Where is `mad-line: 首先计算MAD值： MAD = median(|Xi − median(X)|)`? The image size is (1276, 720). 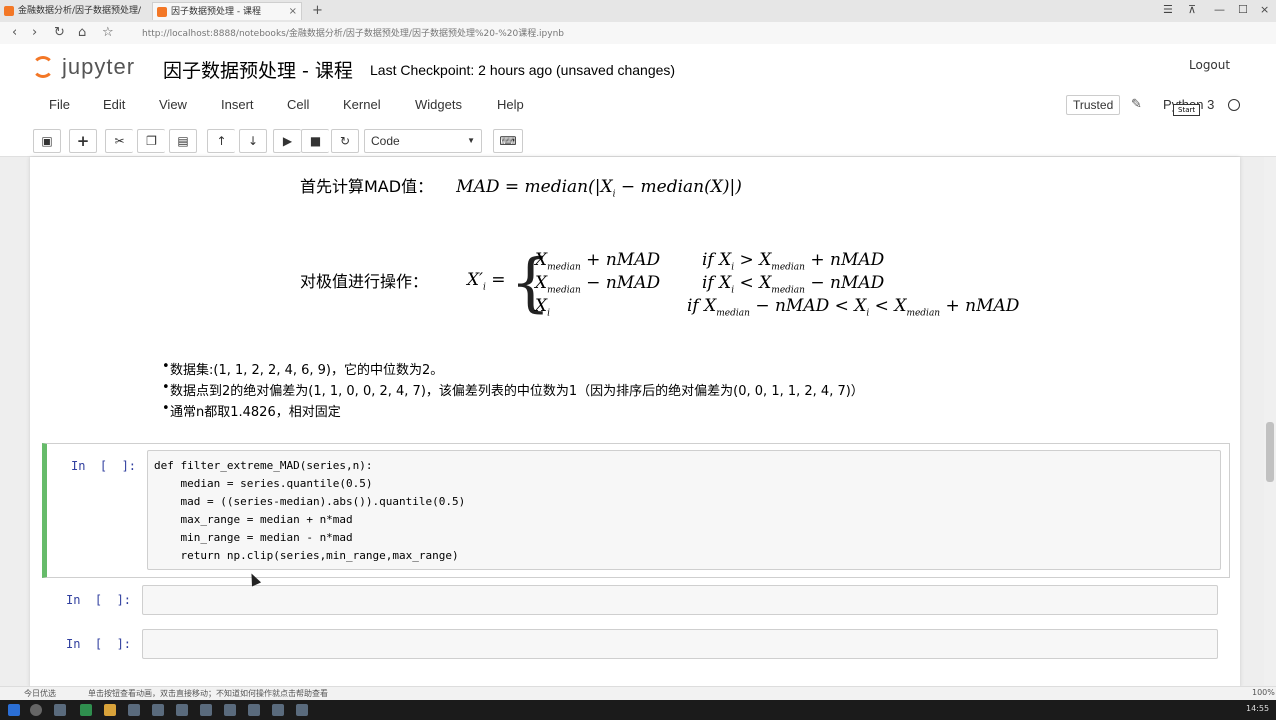 mad-line: 首先计算MAD值： MAD = median(|Xi − median(X)|) is located at coordinates (521, 186).